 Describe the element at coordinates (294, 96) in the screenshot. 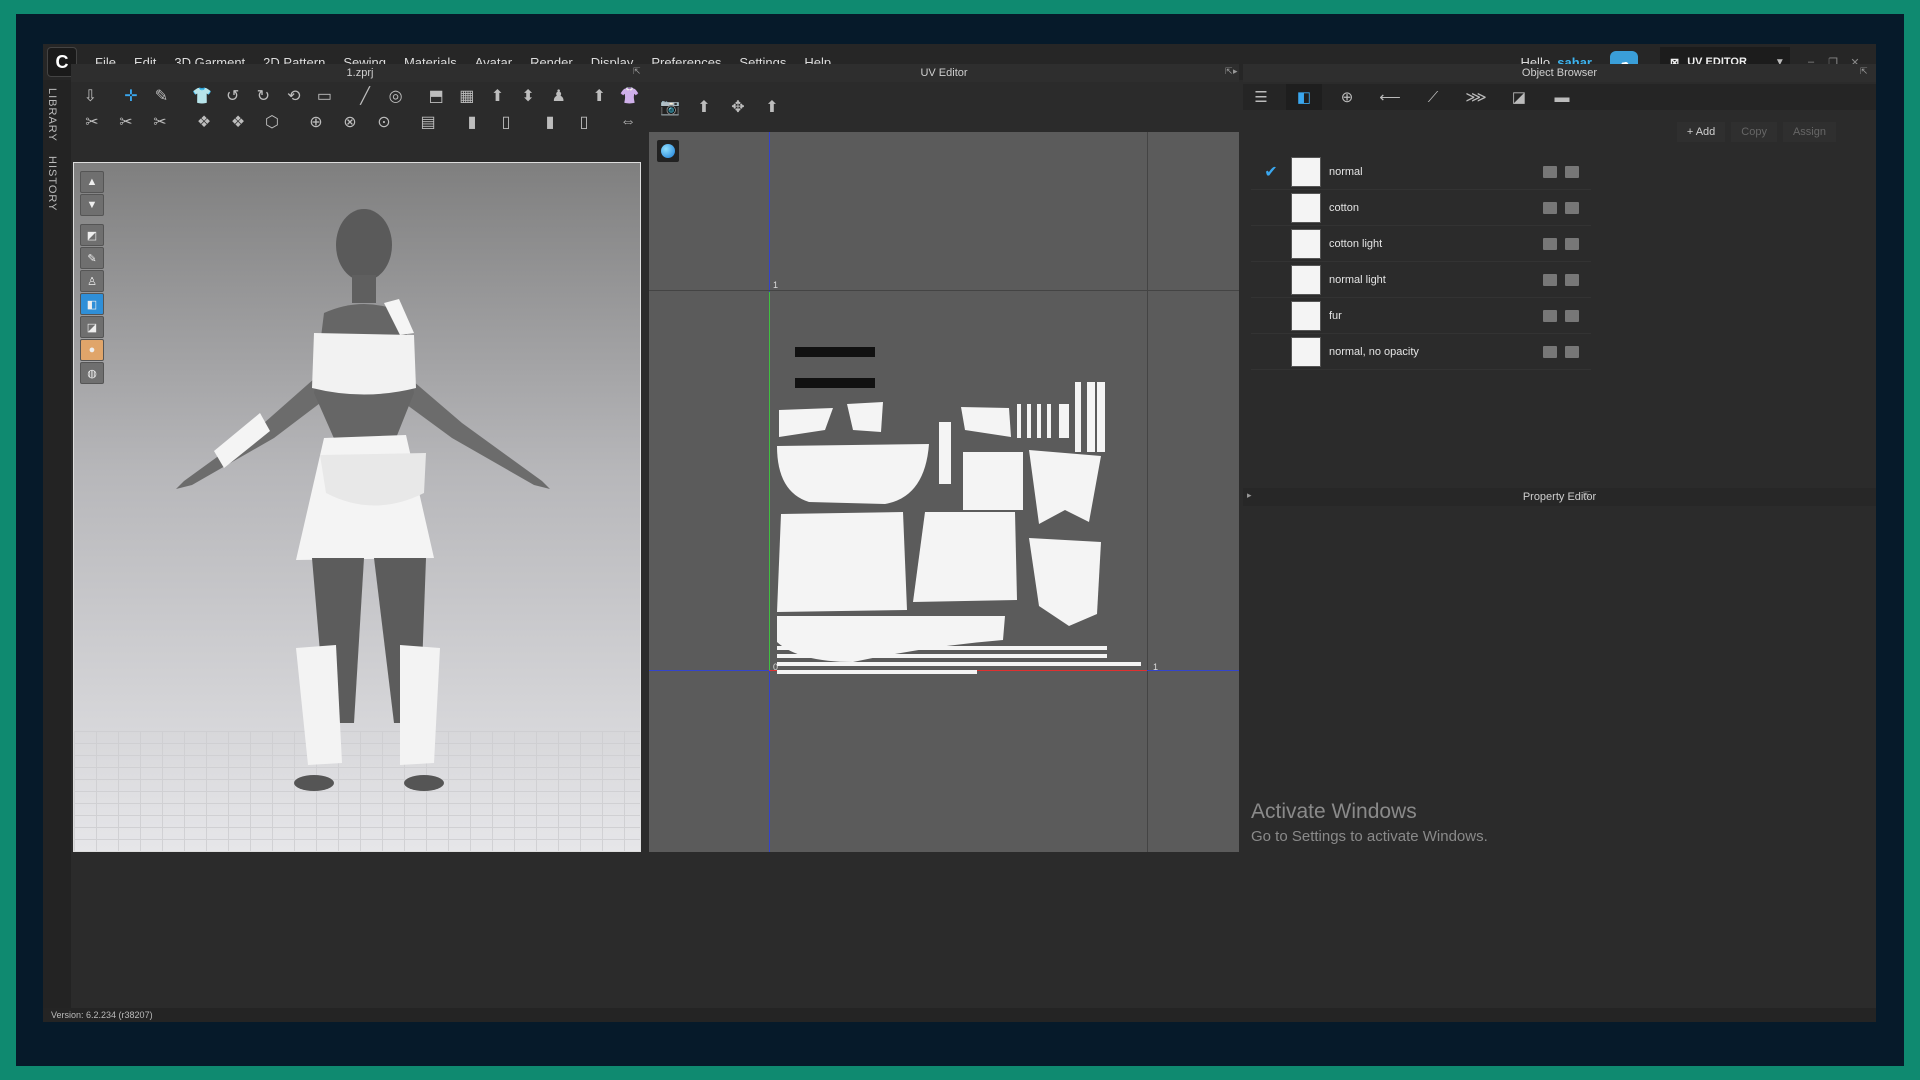

I see `rotate-icon: ⟲` at that location.